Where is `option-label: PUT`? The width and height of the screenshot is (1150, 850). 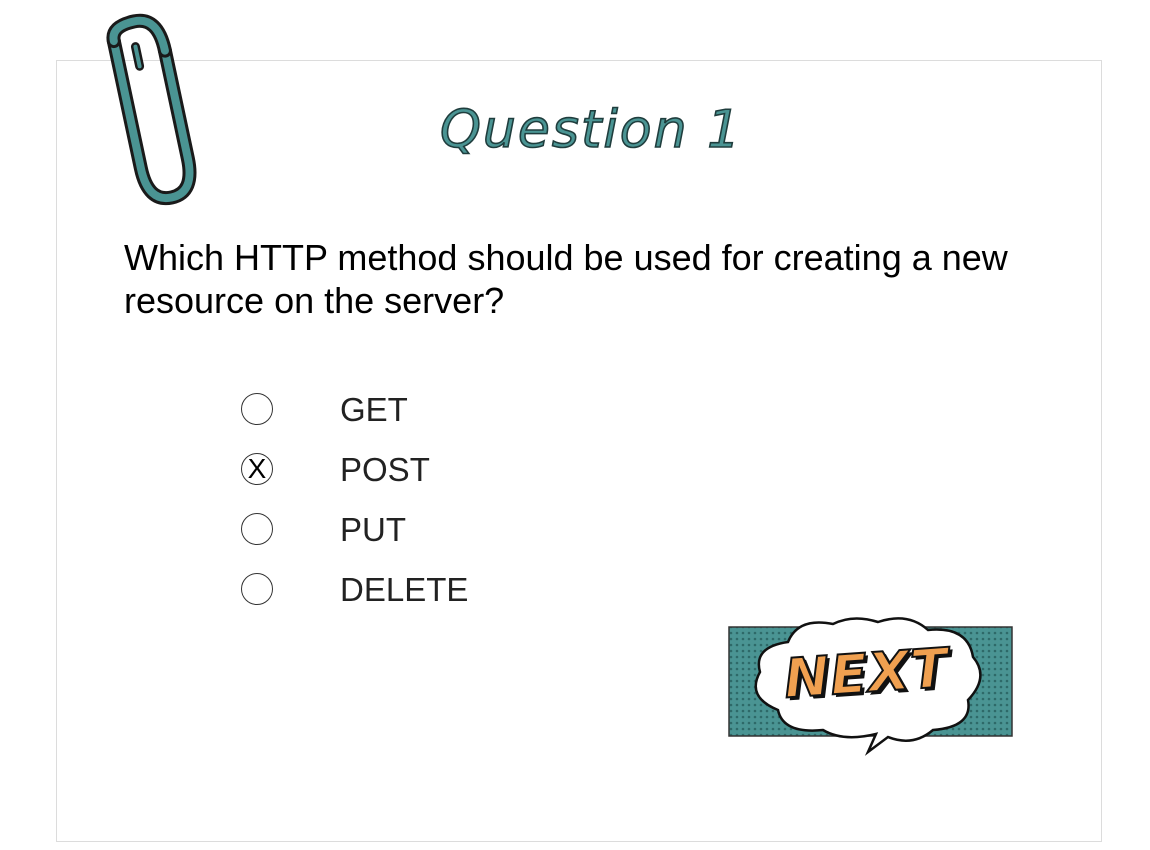
option-label: PUT is located at coordinates (373, 529).